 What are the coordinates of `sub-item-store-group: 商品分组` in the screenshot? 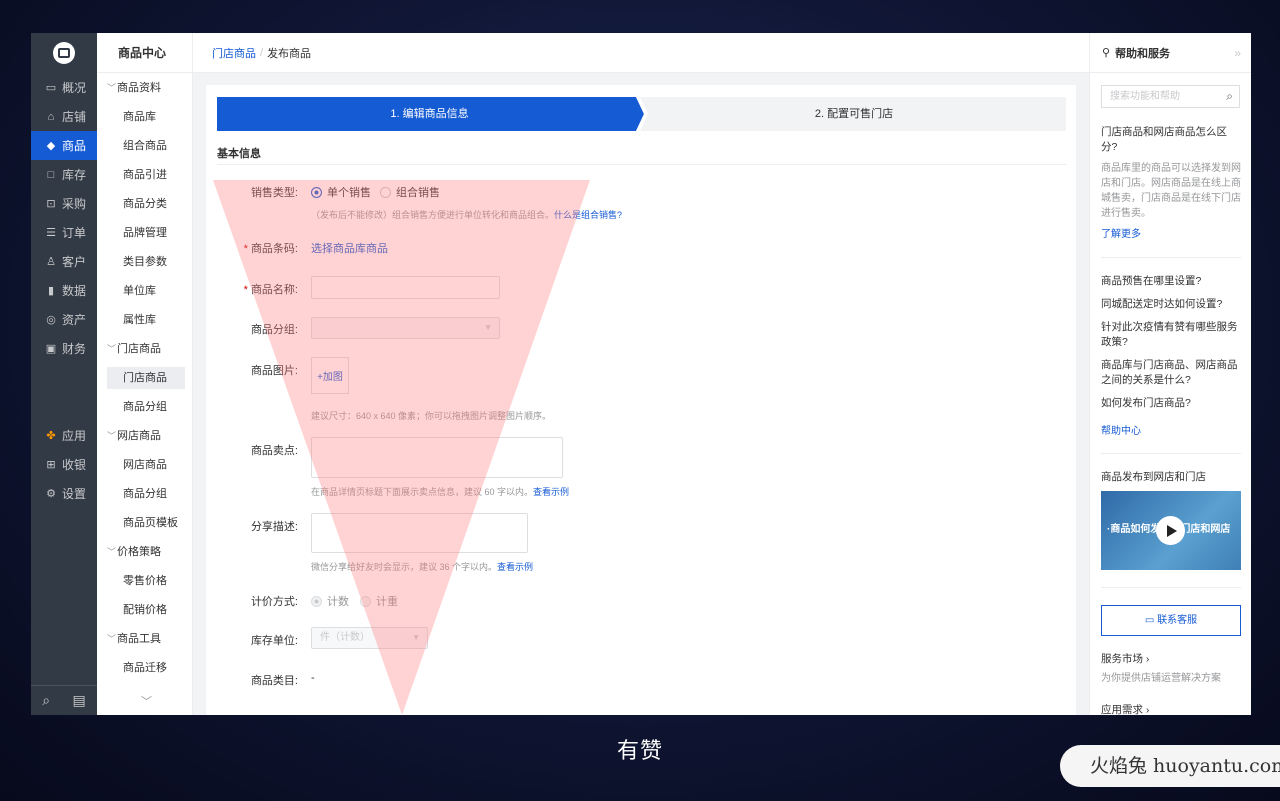 It's located at (146, 407).